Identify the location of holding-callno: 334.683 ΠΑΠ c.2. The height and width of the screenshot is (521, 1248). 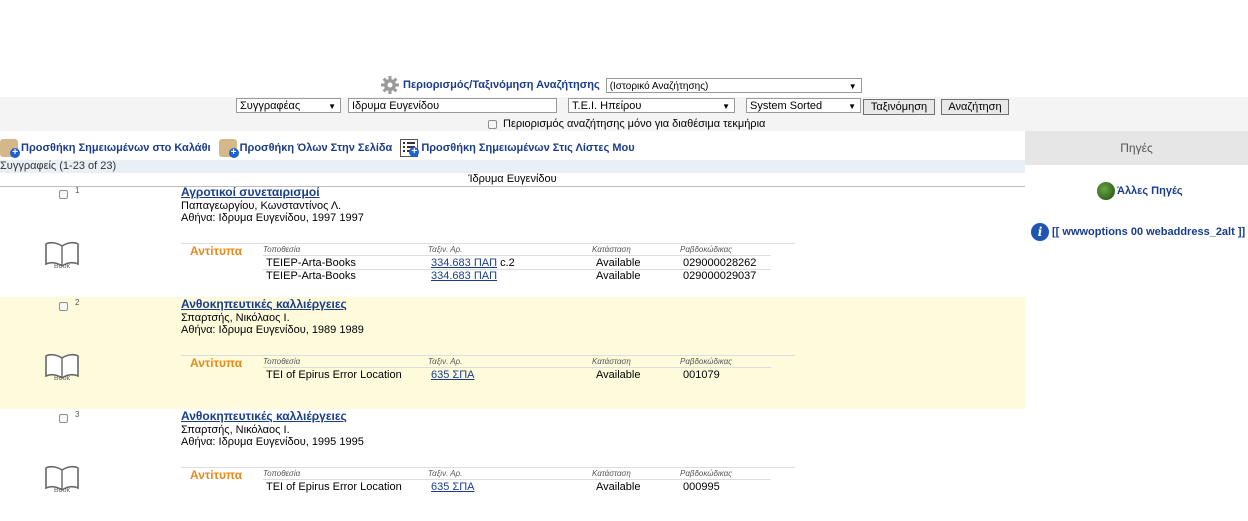
(473, 263).